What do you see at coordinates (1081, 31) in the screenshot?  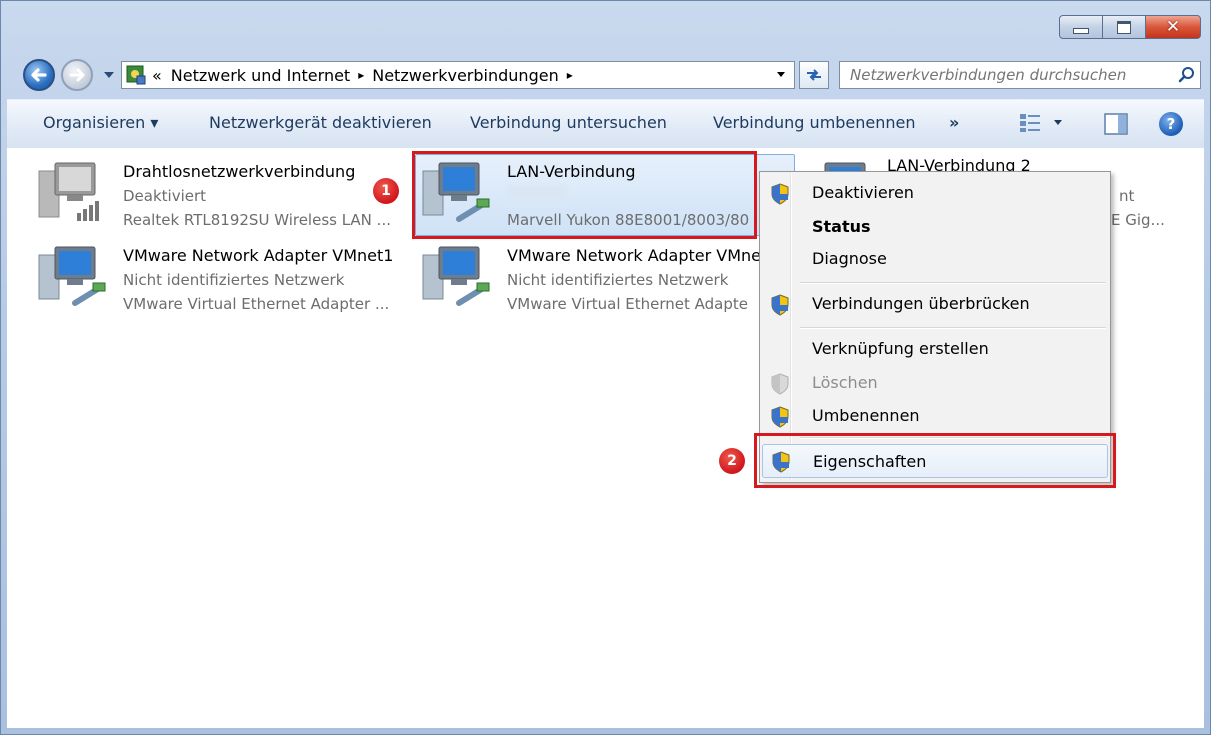 I see `minimize-icon` at bounding box center [1081, 31].